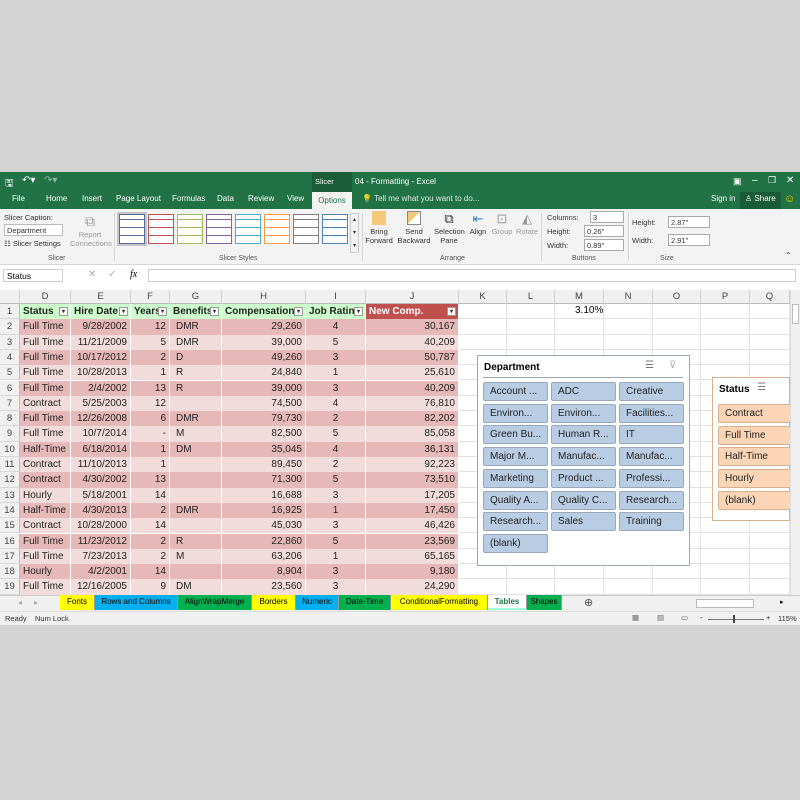 The image size is (800, 800). Describe the element at coordinates (33, 230) in the screenshot. I see `slicer-caption-input: Department` at that location.